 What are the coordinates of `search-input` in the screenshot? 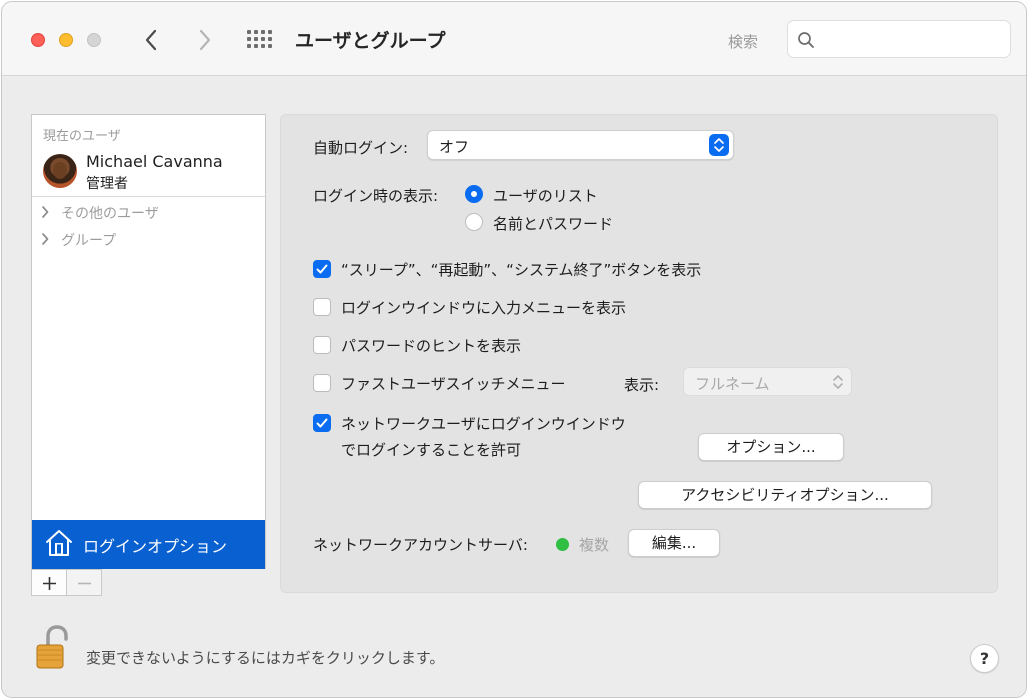 It's located at (912, 39).